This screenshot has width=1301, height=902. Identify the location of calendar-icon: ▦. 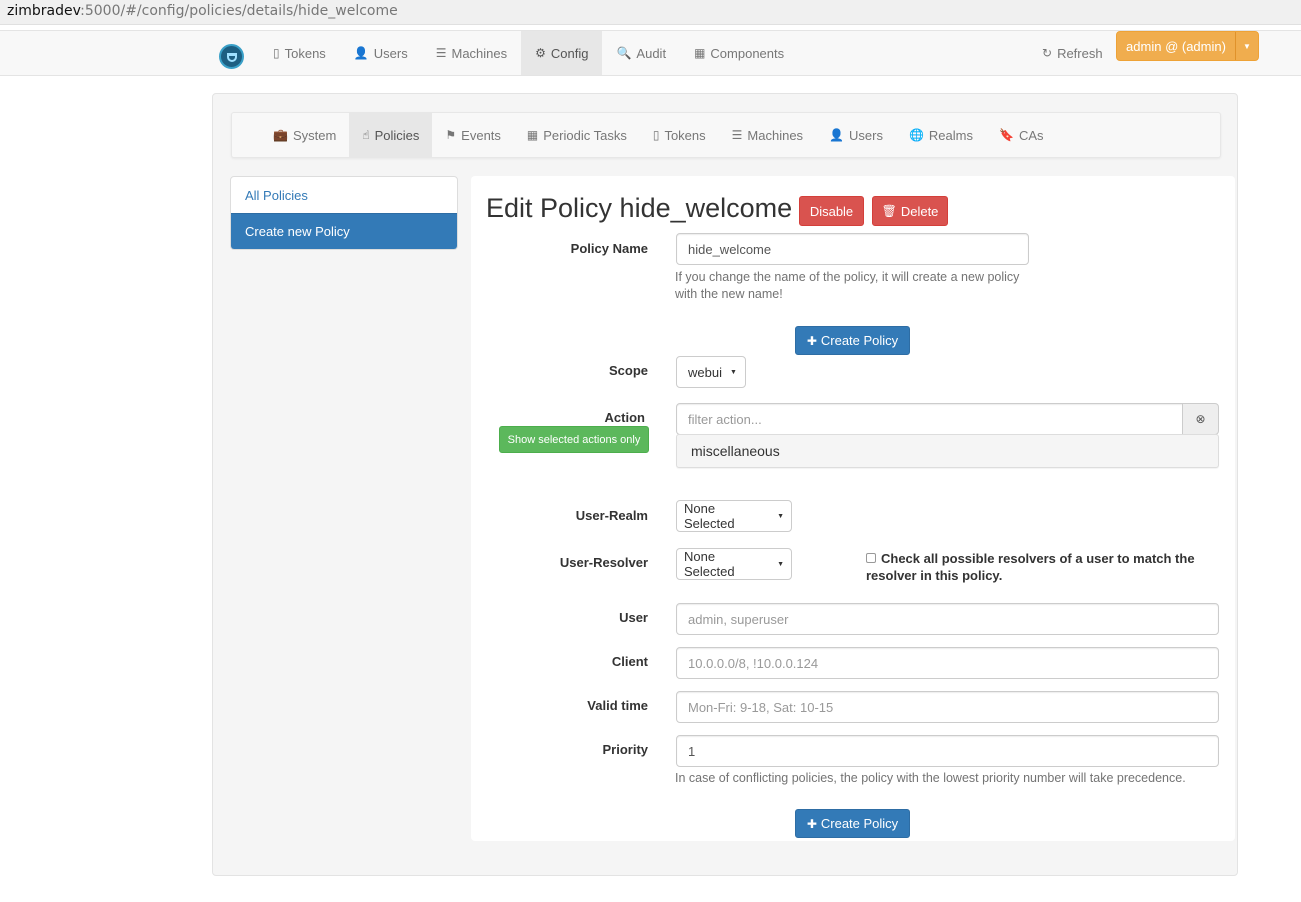
(532, 135).